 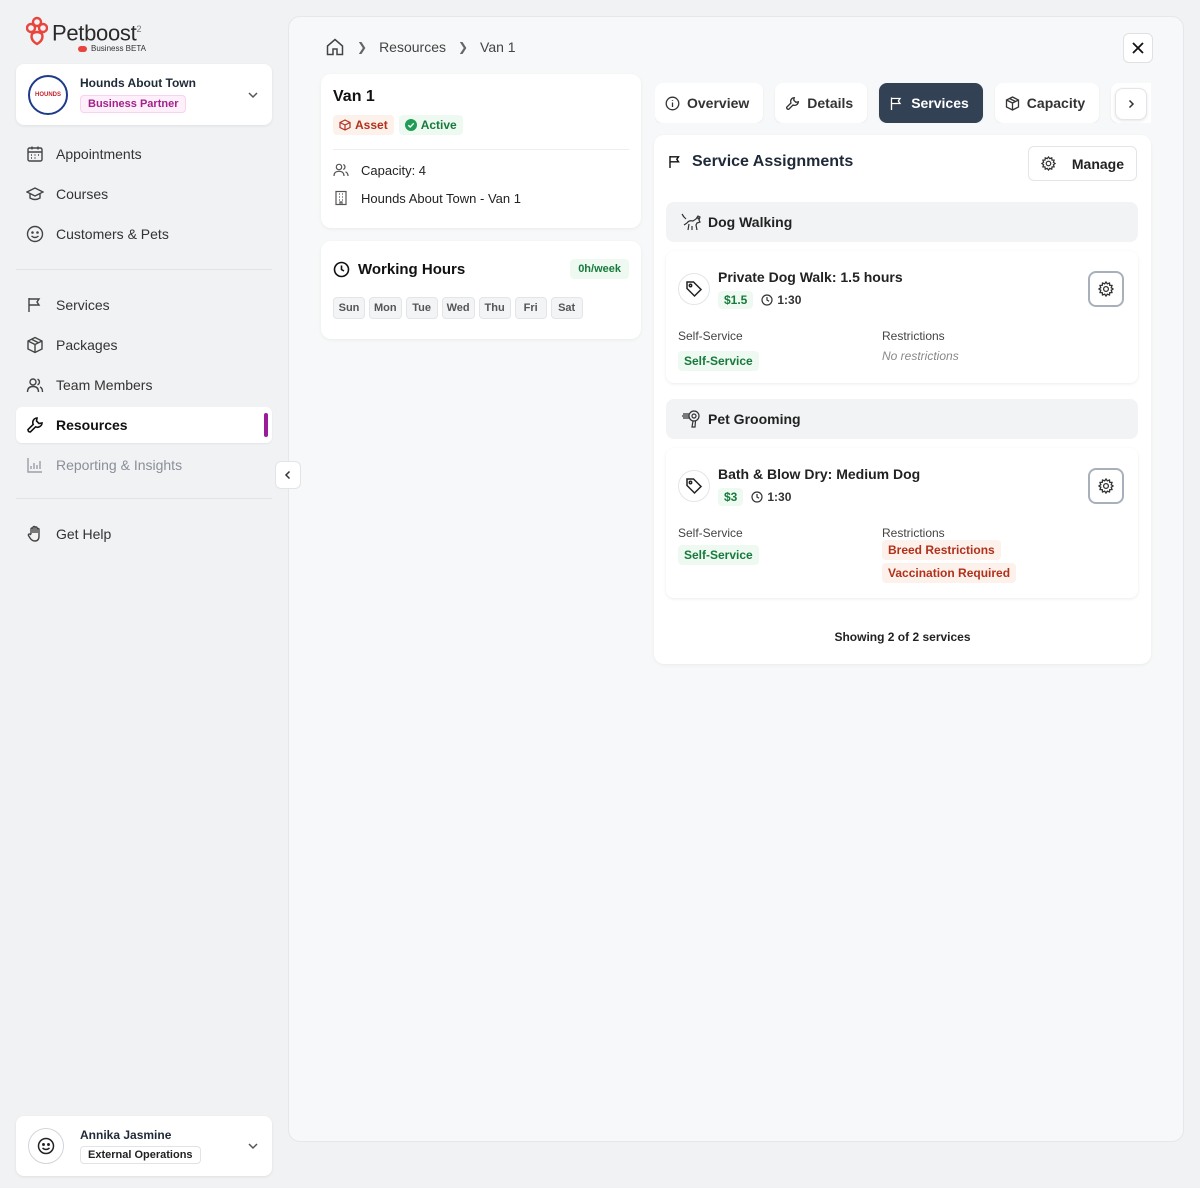 I want to click on capacity-text: Capacity: 4, so click(x=394, y=170).